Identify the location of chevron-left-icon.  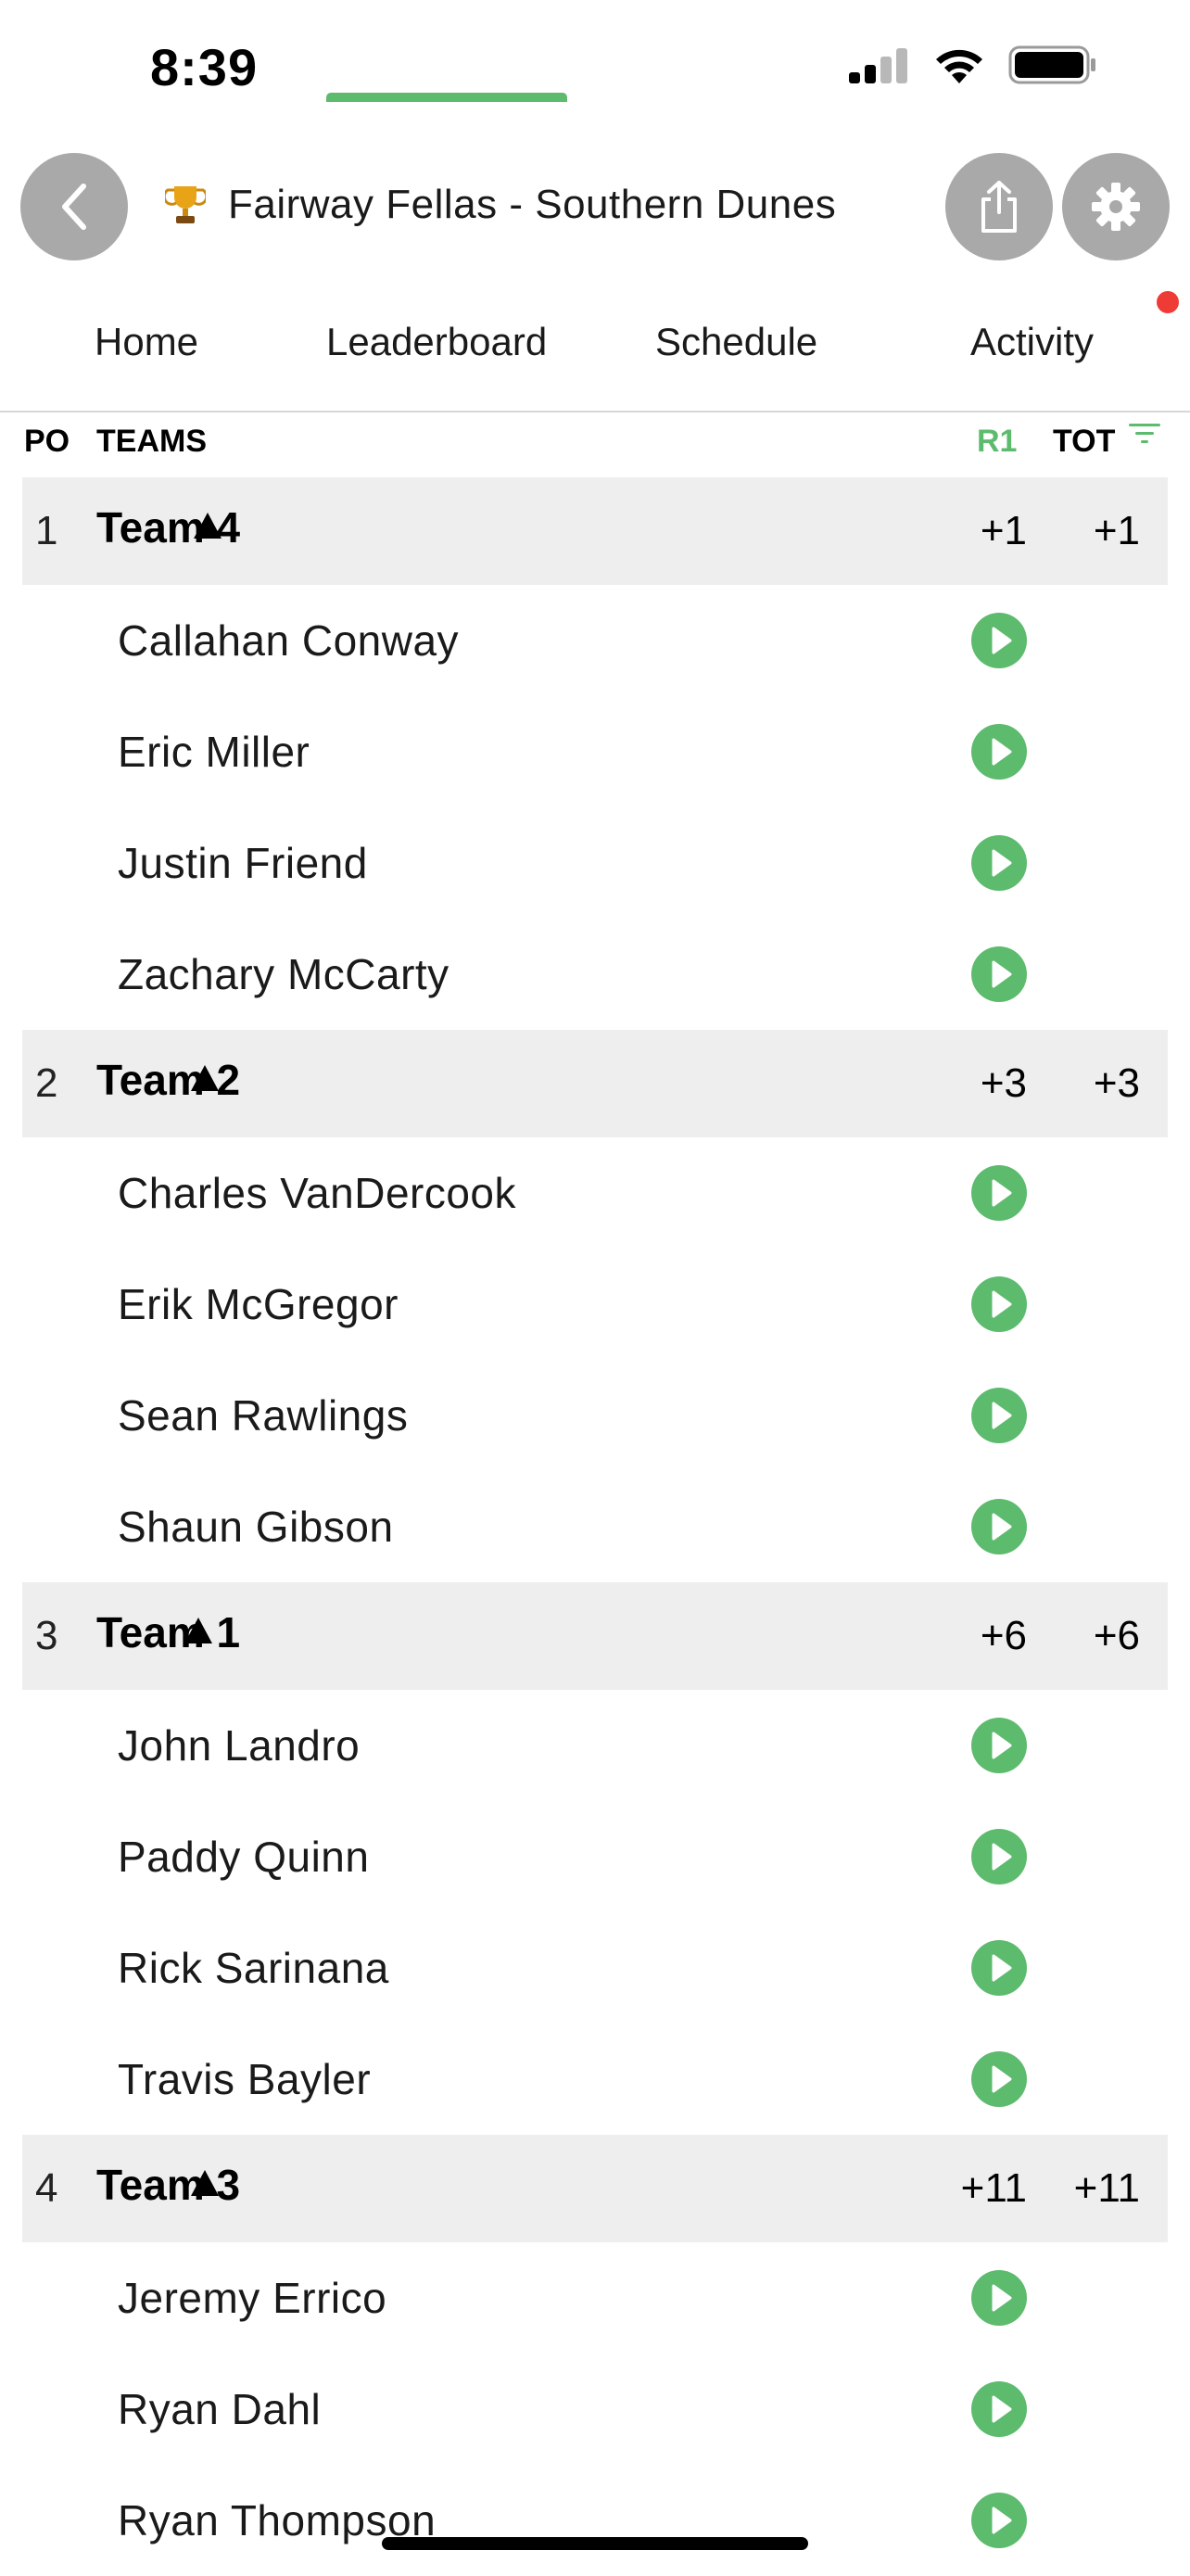
(74, 207).